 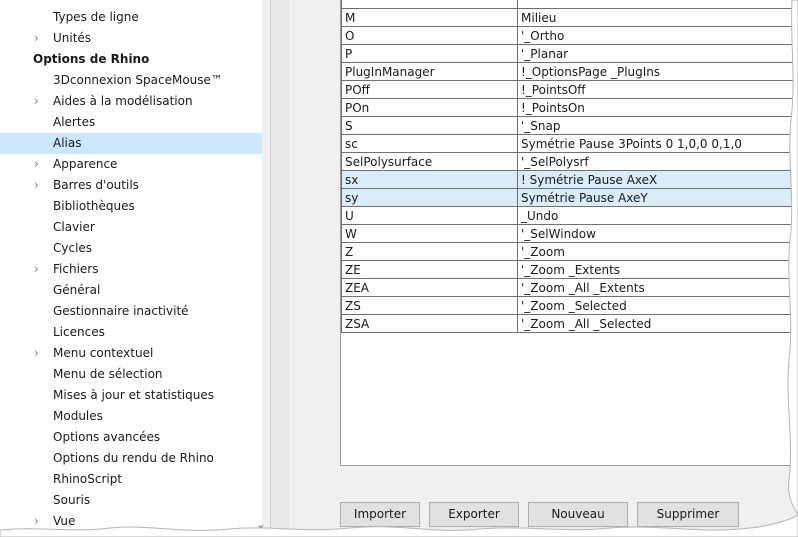 I want to click on tree-scrollbar, so click(x=266, y=268).